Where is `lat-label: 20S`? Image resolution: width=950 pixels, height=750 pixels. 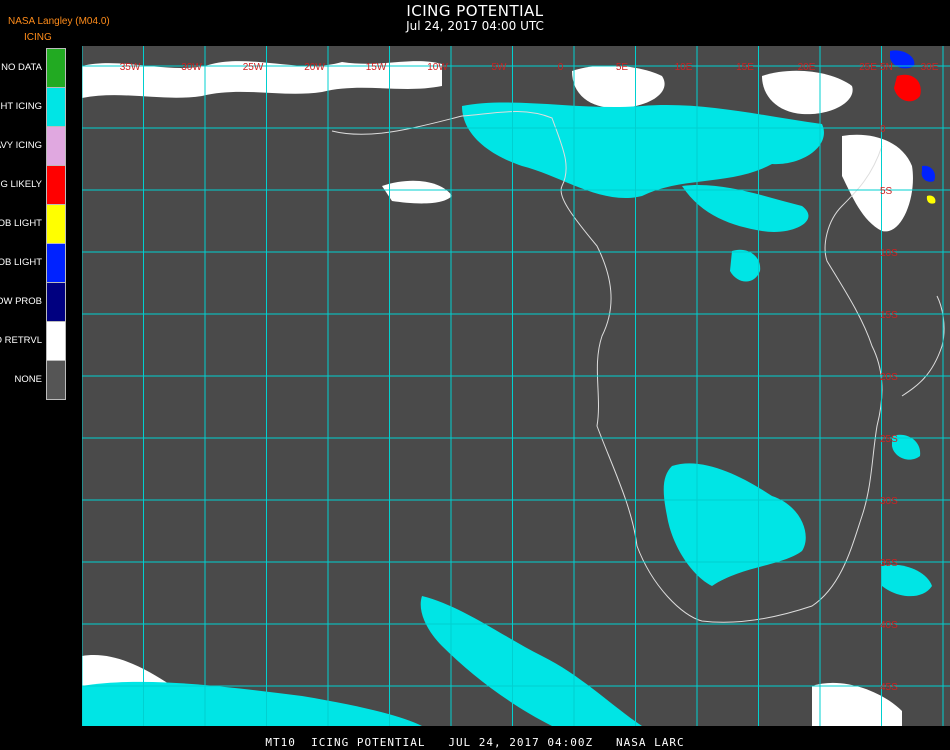
lat-label: 20S is located at coordinates (889, 377).